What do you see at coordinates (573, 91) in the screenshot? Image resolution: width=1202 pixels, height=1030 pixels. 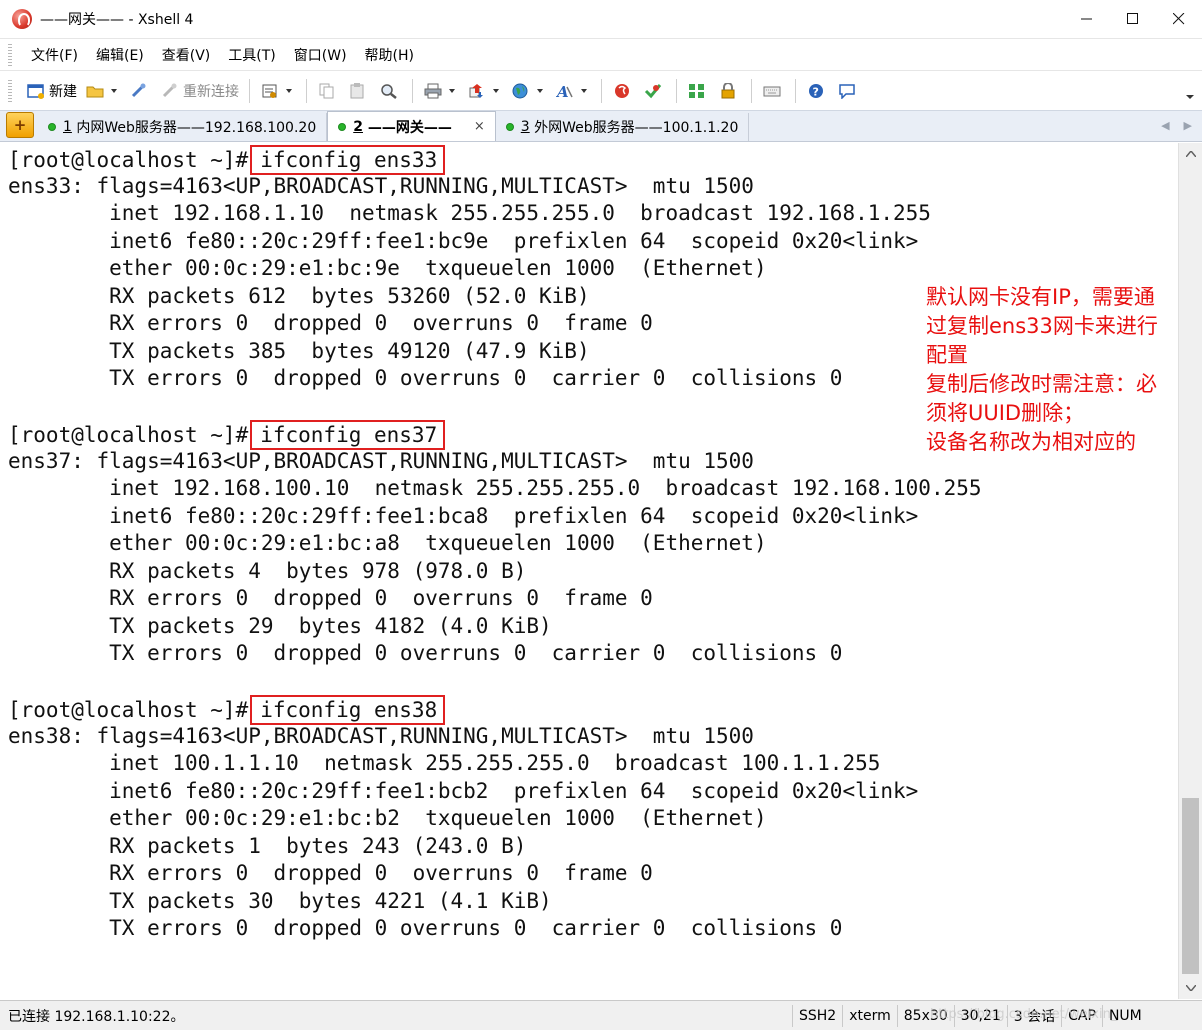 I see `font-button: A` at bounding box center [573, 91].